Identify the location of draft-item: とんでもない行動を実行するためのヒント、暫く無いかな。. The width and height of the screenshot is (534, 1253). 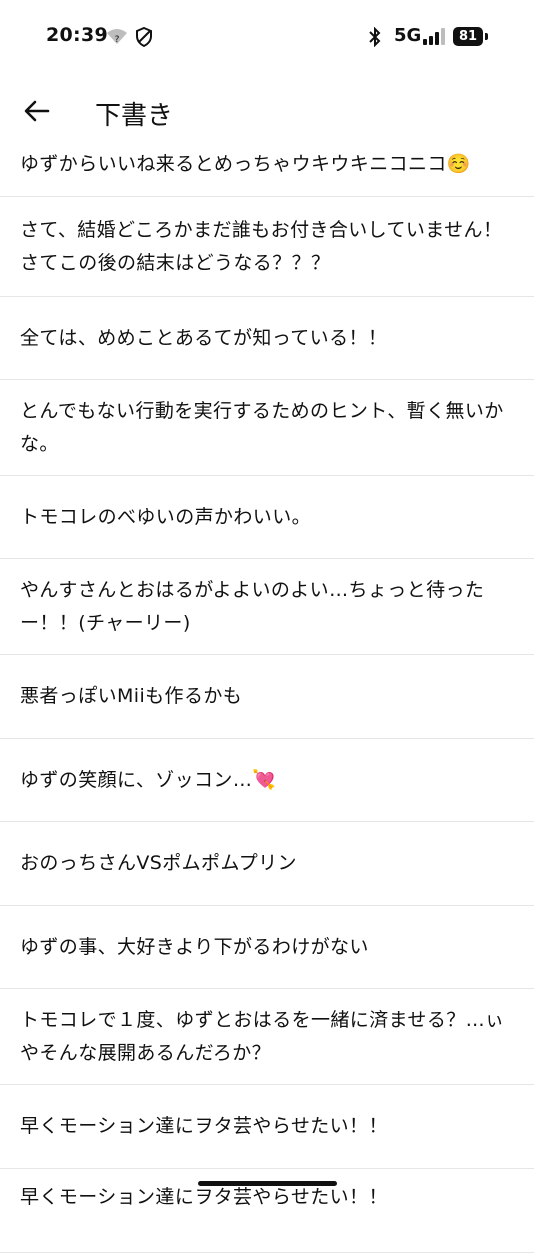
(267, 428).